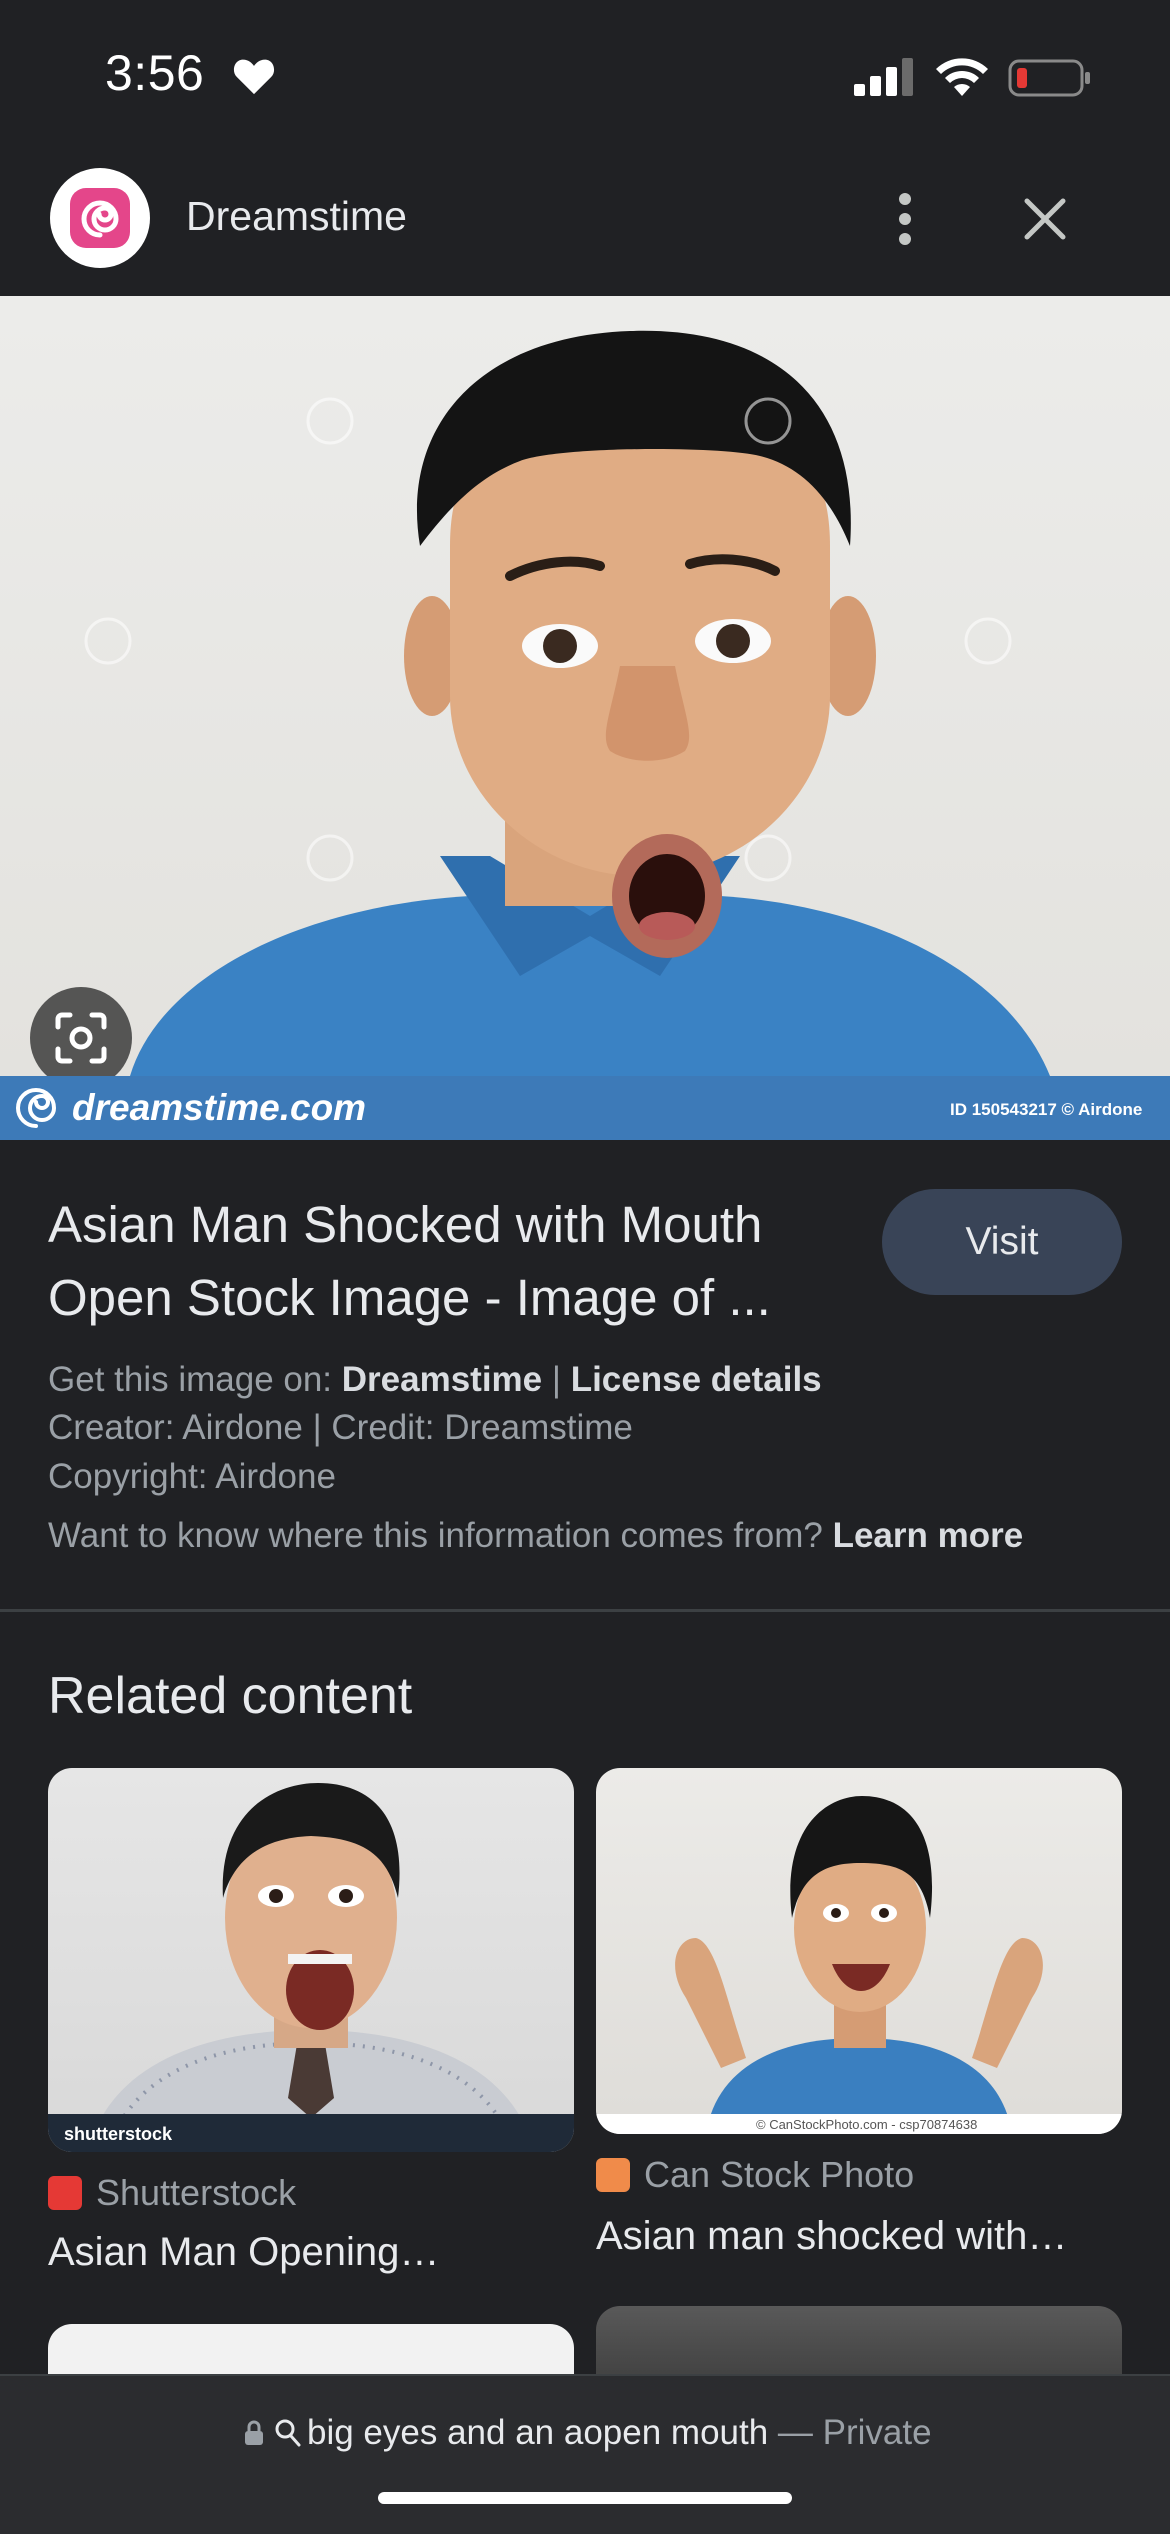 The width and height of the screenshot is (1170, 2534). I want to click on private-mode-label: Private, so click(877, 2432).